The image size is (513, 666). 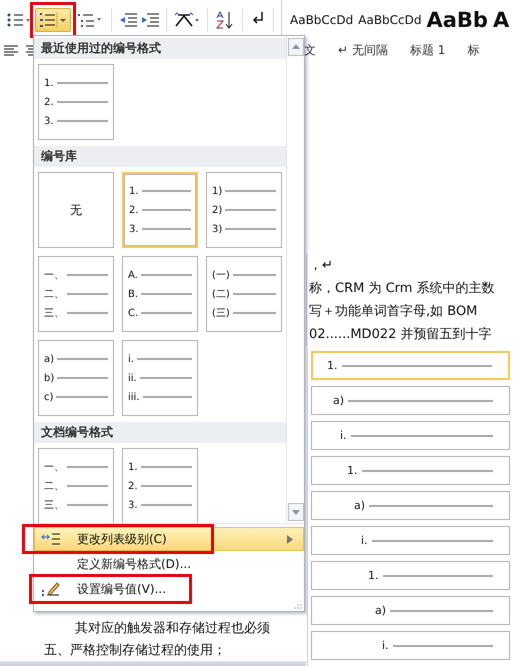 What do you see at coordinates (76, 210) in the screenshot?
I see `numbering-format-tile: 无` at bounding box center [76, 210].